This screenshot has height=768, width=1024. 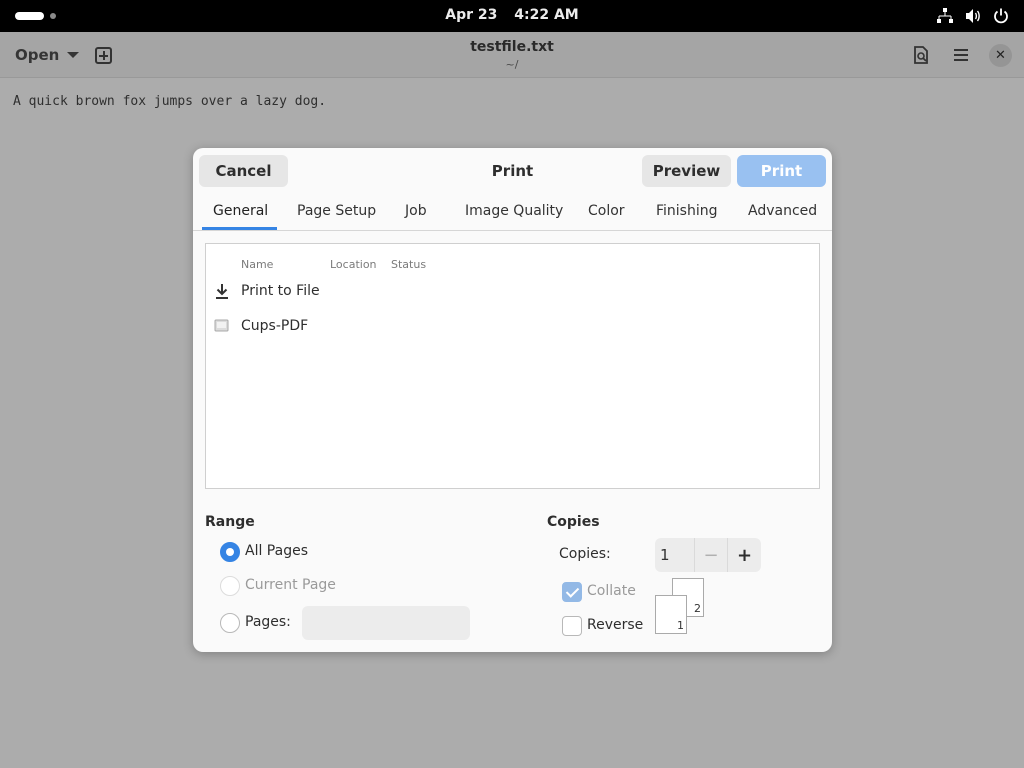 What do you see at coordinates (512, 292) in the screenshot?
I see `printer-row-print-to-file: Print to File` at bounding box center [512, 292].